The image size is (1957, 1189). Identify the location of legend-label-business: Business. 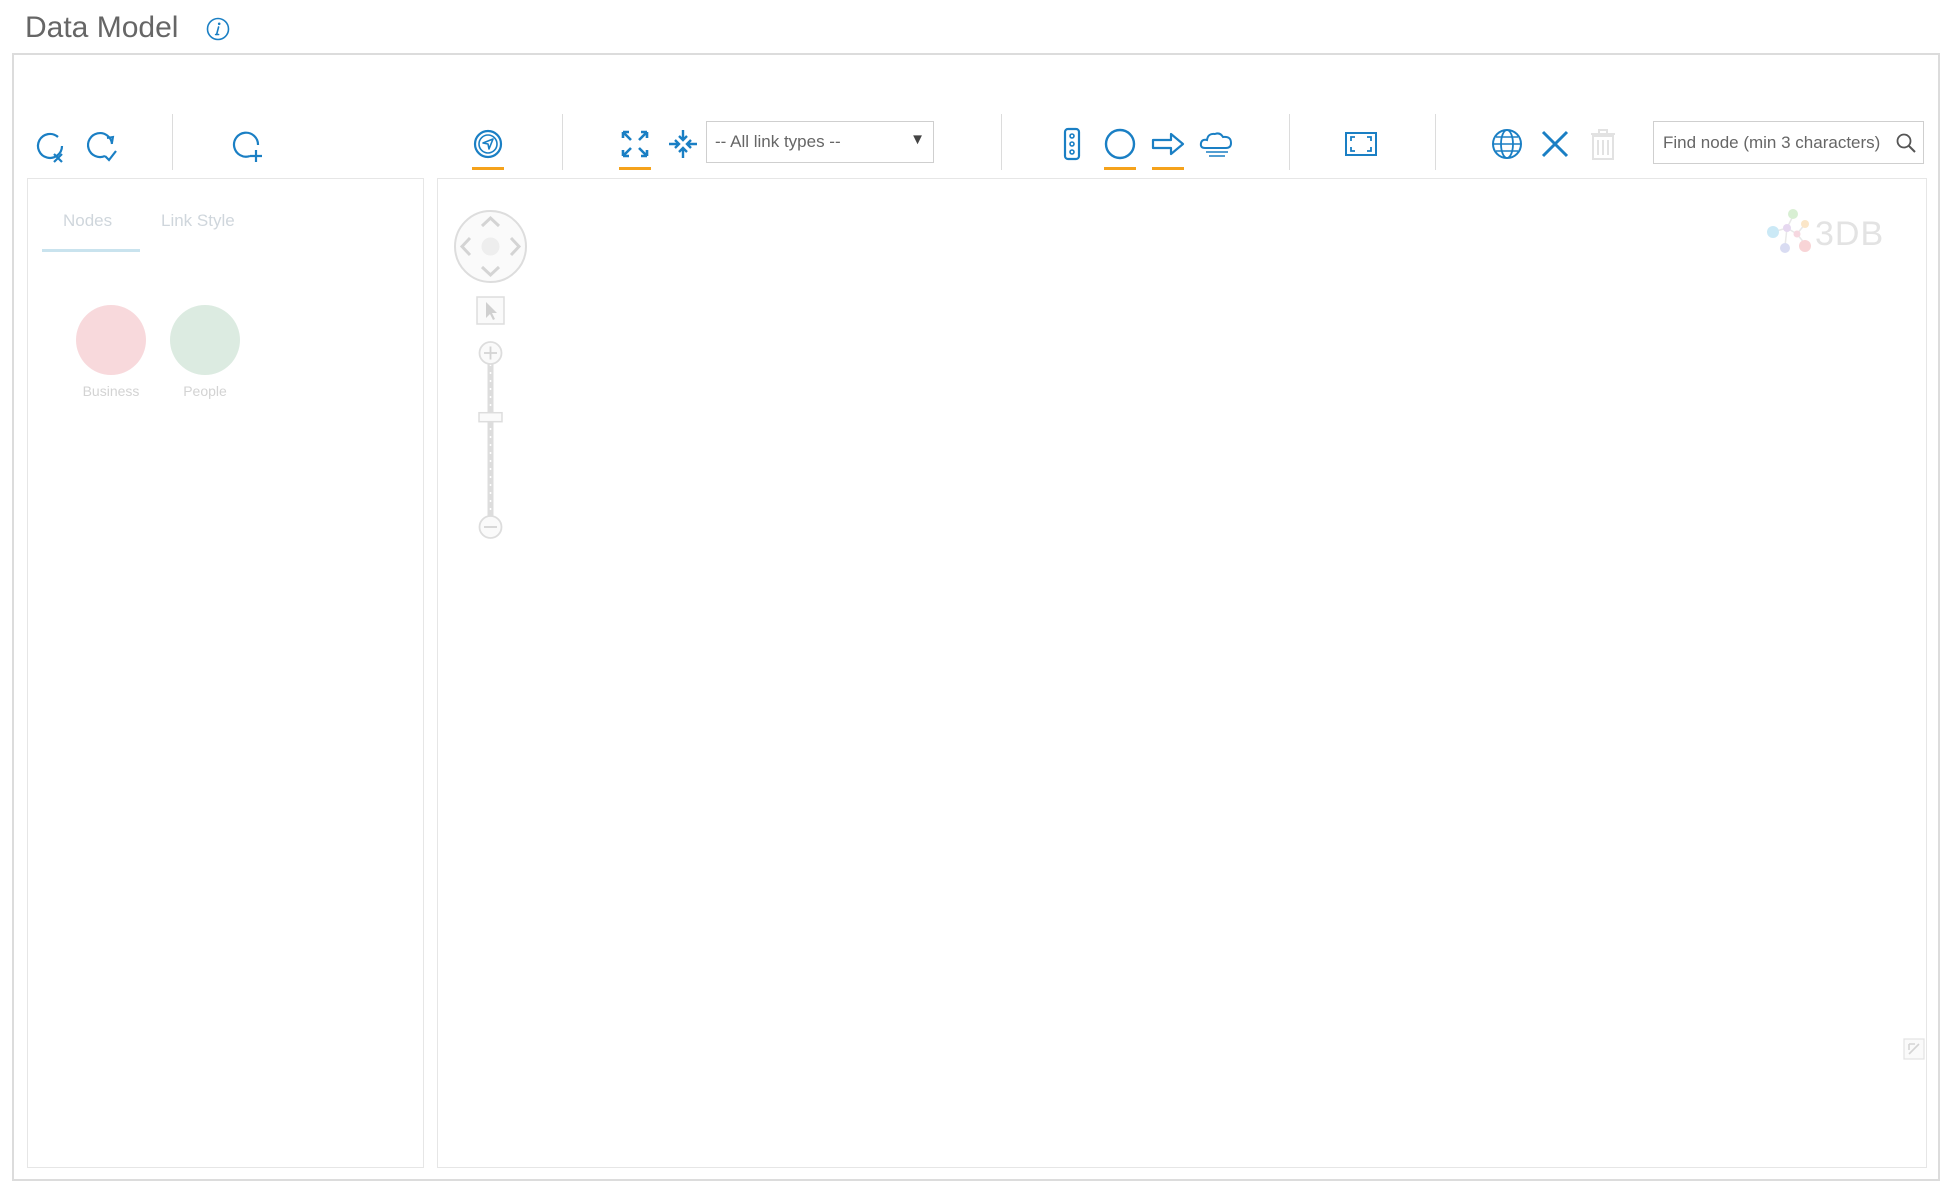
(111, 391).